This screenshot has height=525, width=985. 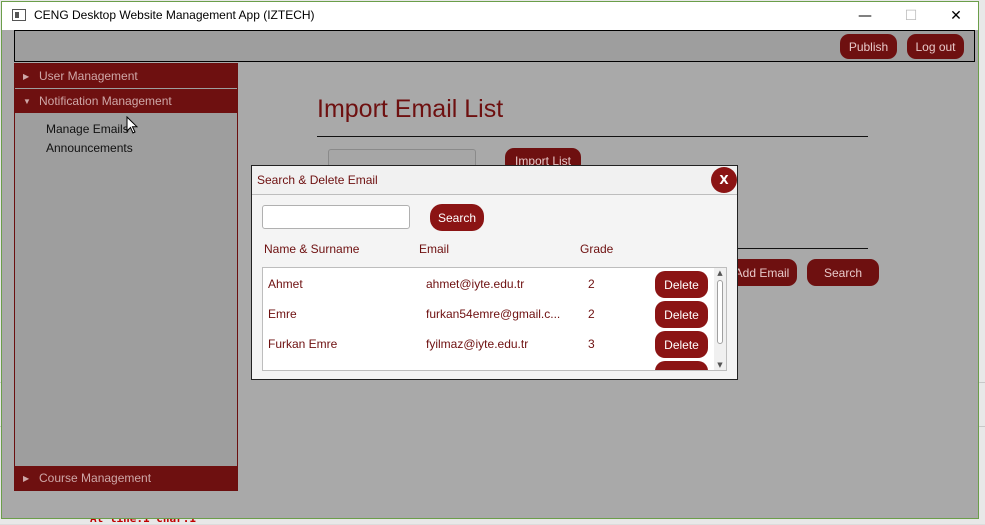 I want to click on sidebar-item-manage-emails: Manage Emails, so click(x=87, y=129).